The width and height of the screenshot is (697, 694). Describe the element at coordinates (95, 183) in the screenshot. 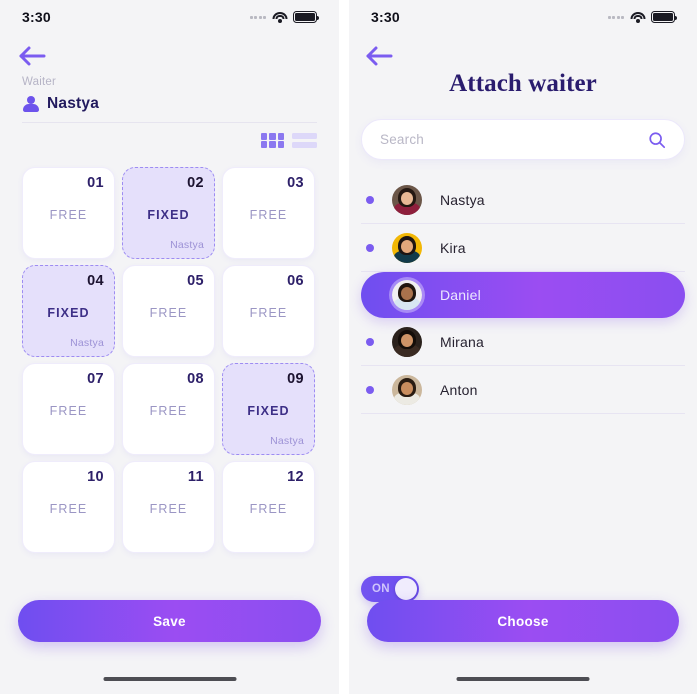

I see `table-number: 01` at that location.